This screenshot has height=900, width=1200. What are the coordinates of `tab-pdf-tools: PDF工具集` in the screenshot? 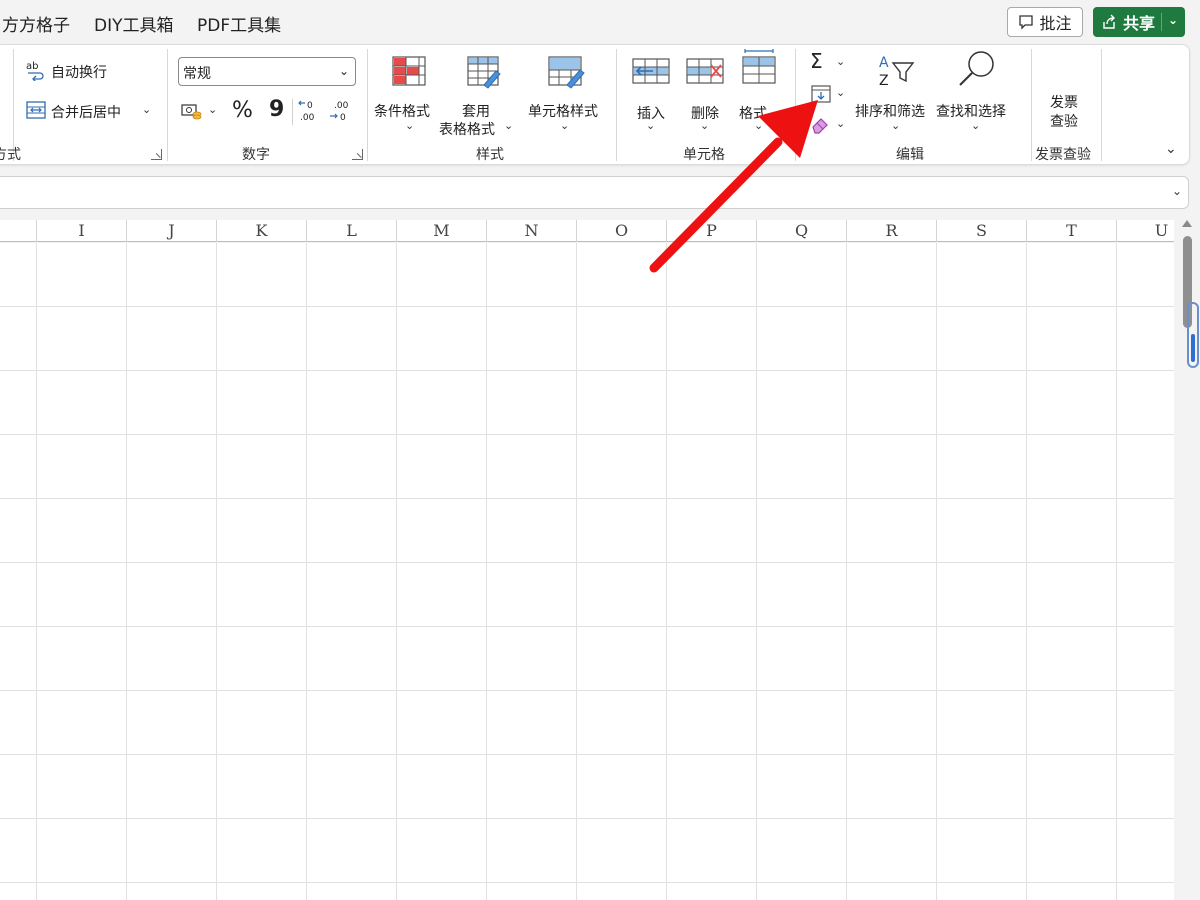 It's located at (239, 23).